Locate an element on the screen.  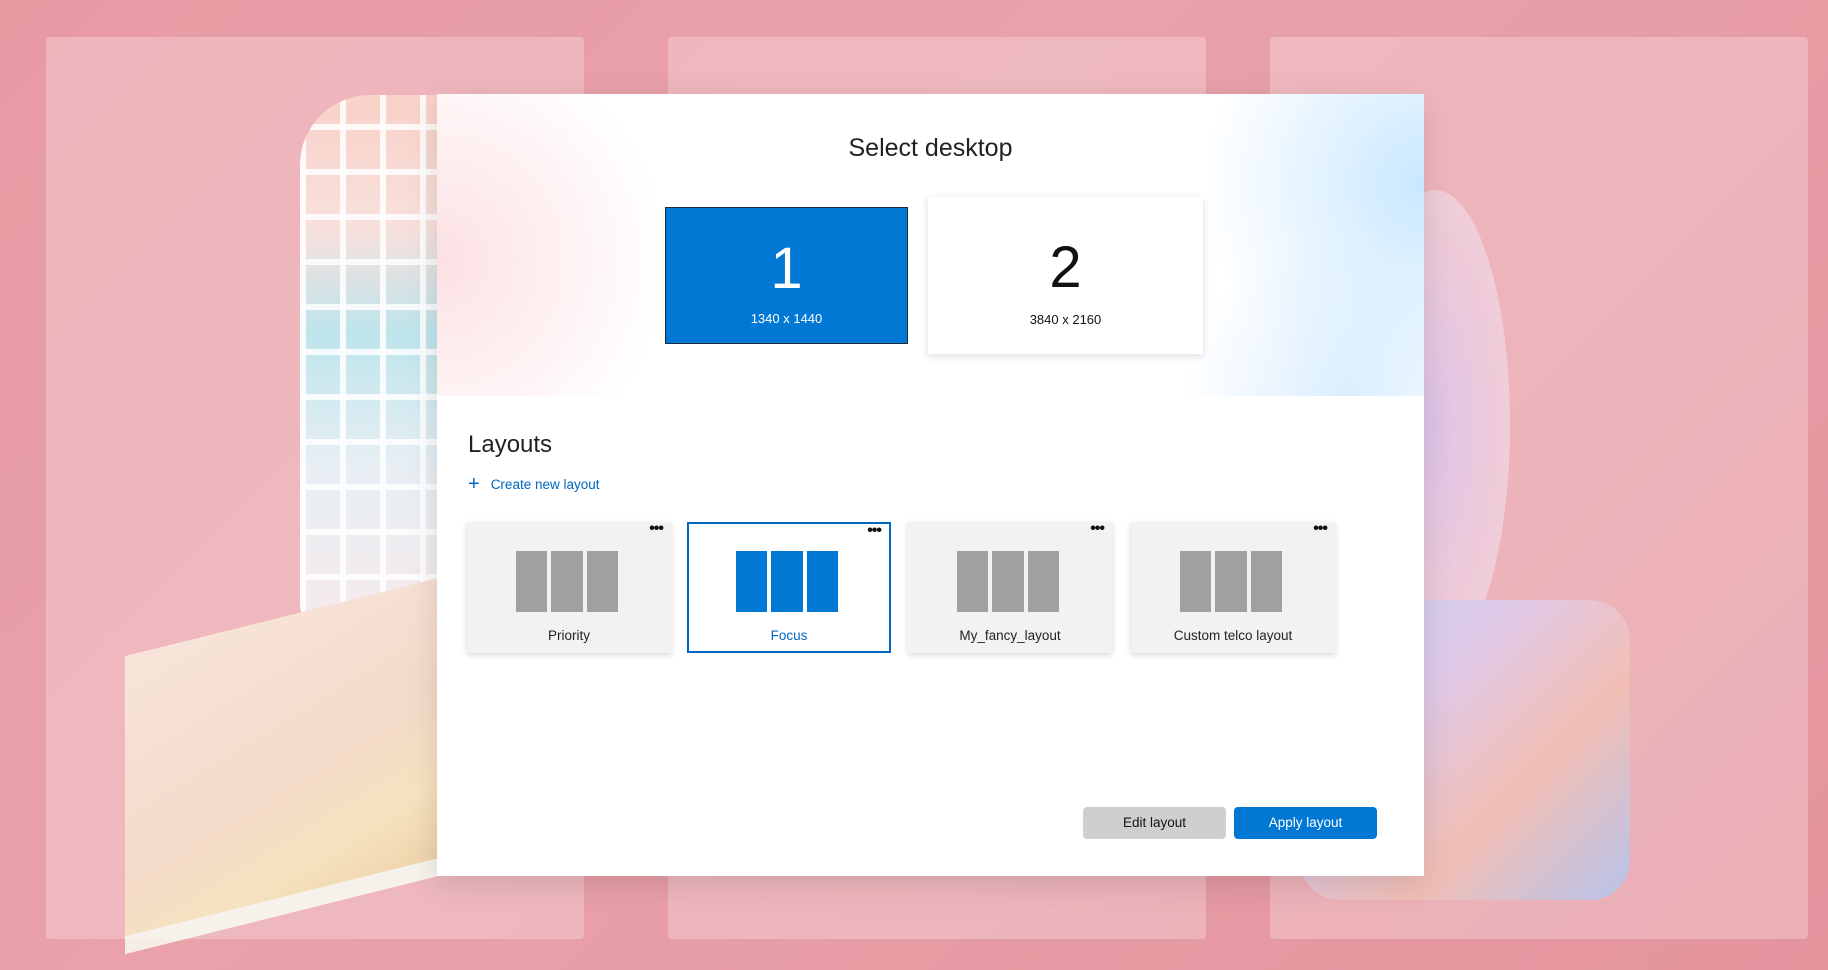
monitor-1-card: 1 1340 x 1440 is located at coordinates (786, 275).